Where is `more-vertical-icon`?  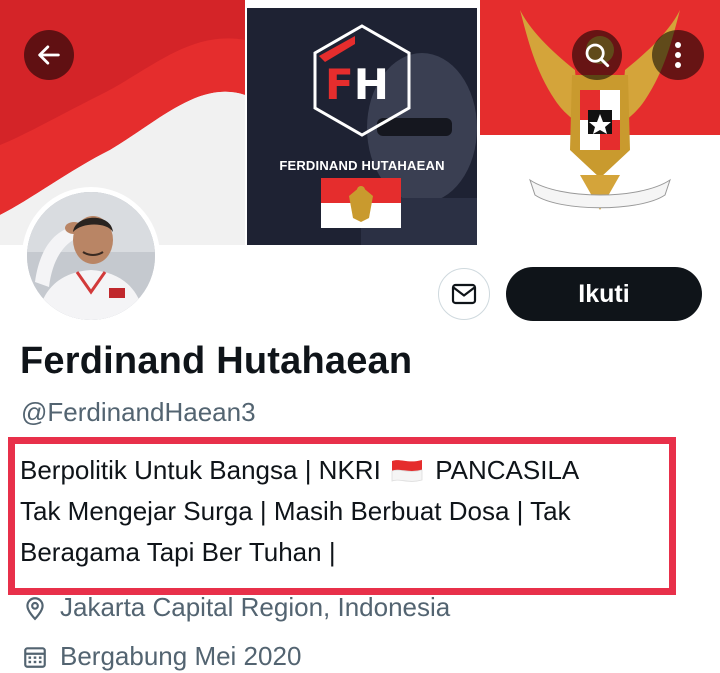 more-vertical-icon is located at coordinates (678, 55).